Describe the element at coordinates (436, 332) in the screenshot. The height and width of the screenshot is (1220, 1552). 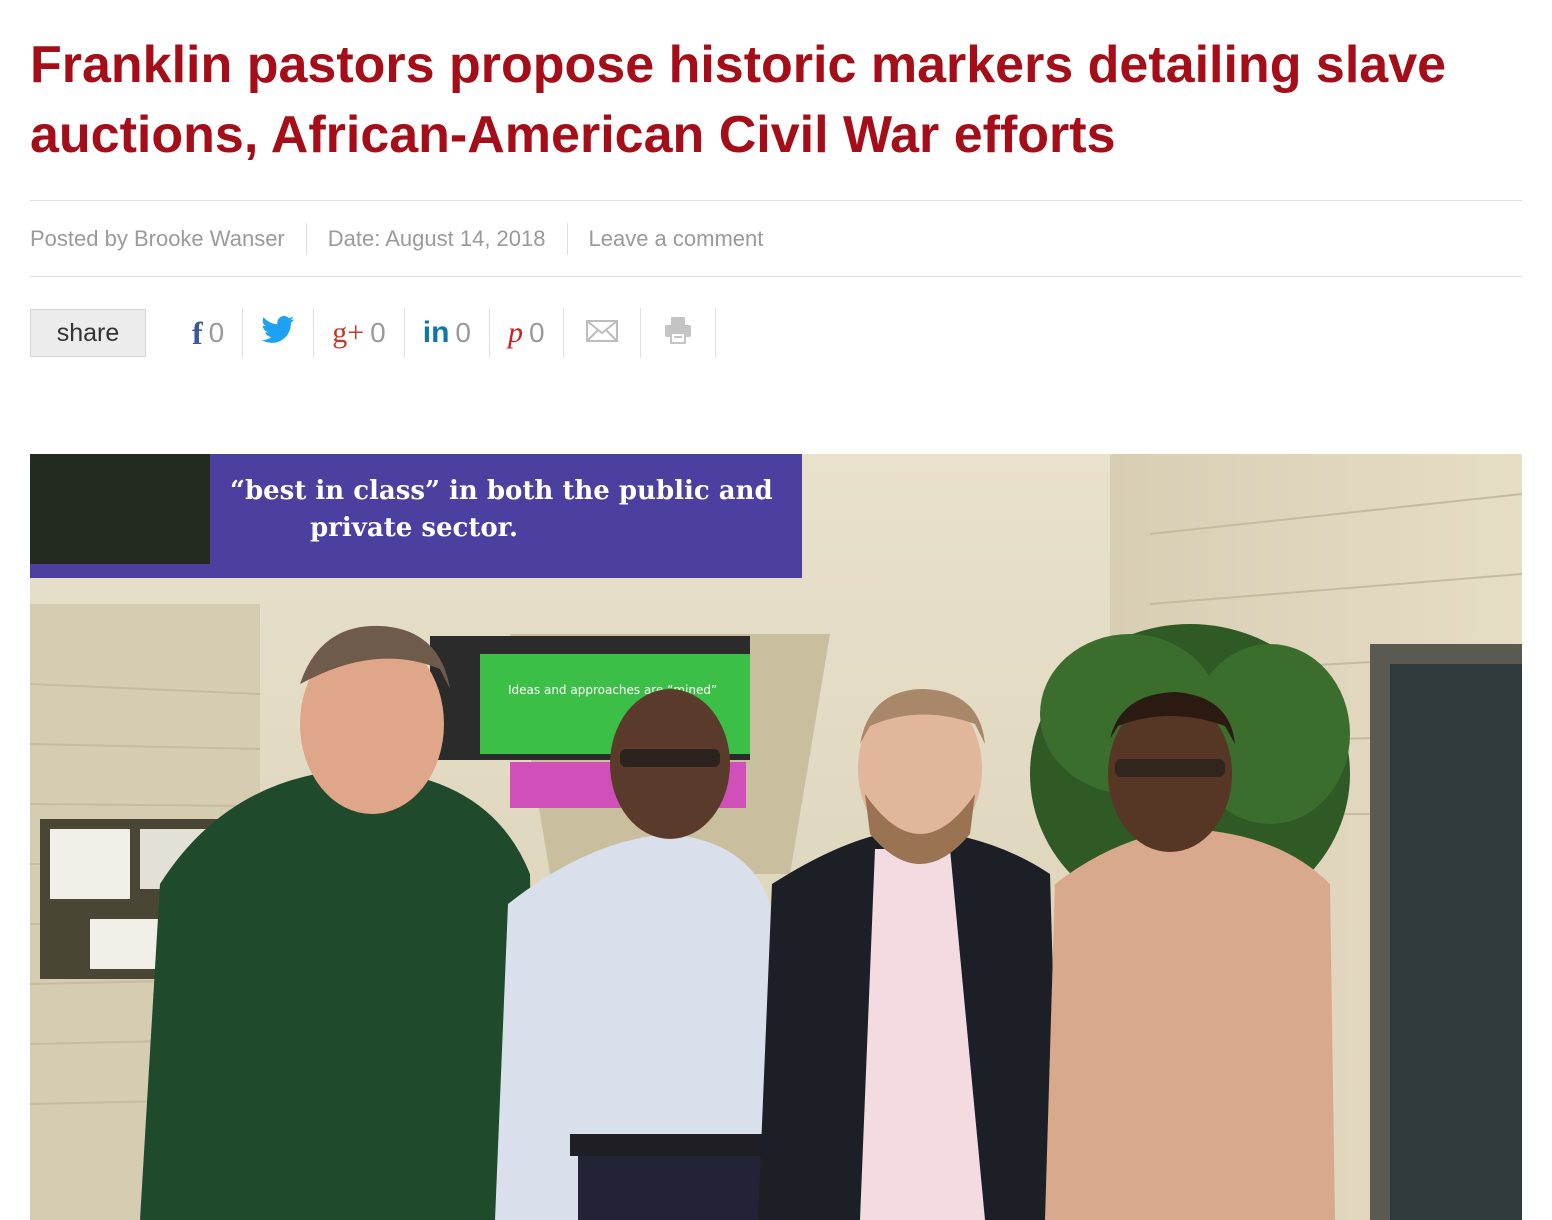
I see `linkedin-icon: in` at that location.